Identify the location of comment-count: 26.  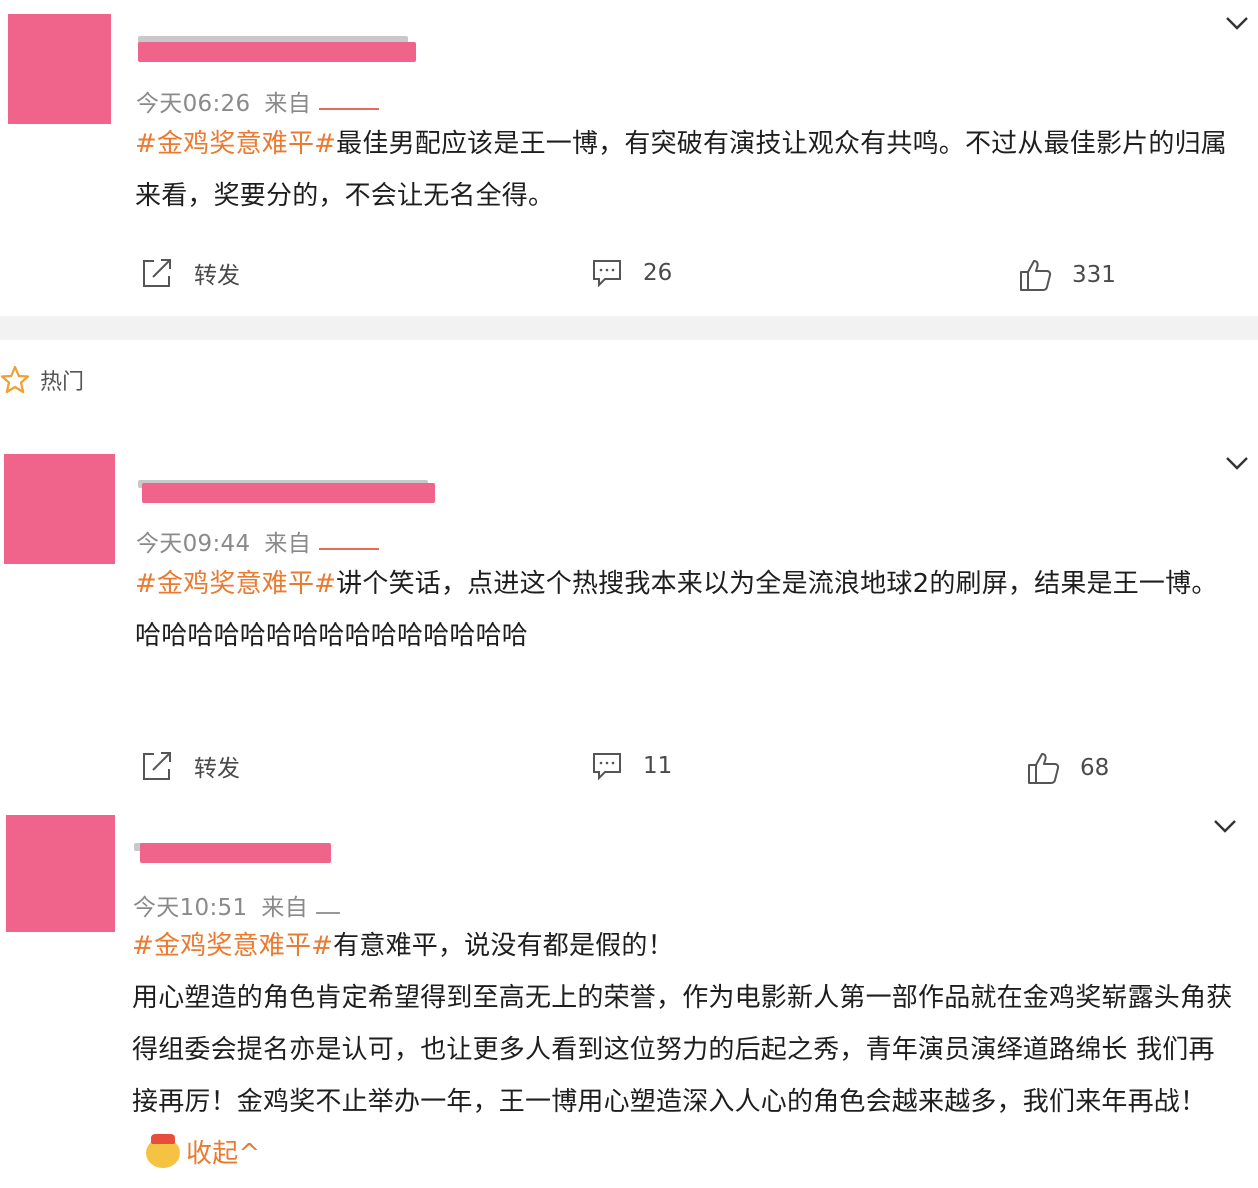
(658, 273).